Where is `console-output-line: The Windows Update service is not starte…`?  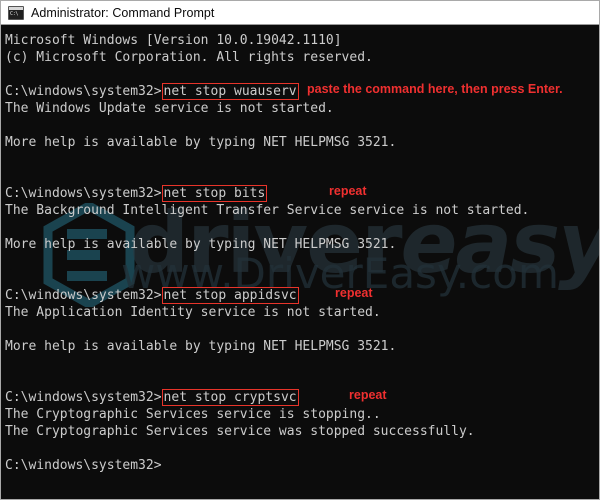
console-output-line: The Windows Update service is not starte… is located at coordinates (169, 108).